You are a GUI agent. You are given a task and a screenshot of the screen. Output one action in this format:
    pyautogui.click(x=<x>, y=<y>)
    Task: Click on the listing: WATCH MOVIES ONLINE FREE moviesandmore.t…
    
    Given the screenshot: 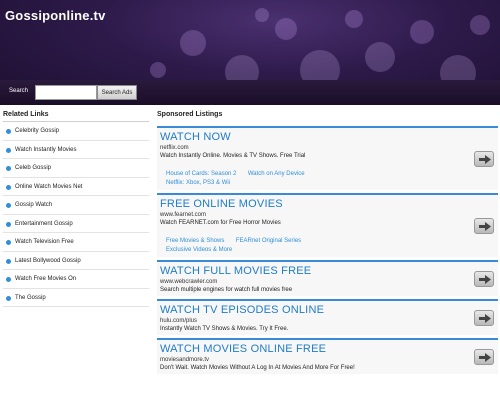 What is the action you would take?
    pyautogui.click(x=327, y=356)
    